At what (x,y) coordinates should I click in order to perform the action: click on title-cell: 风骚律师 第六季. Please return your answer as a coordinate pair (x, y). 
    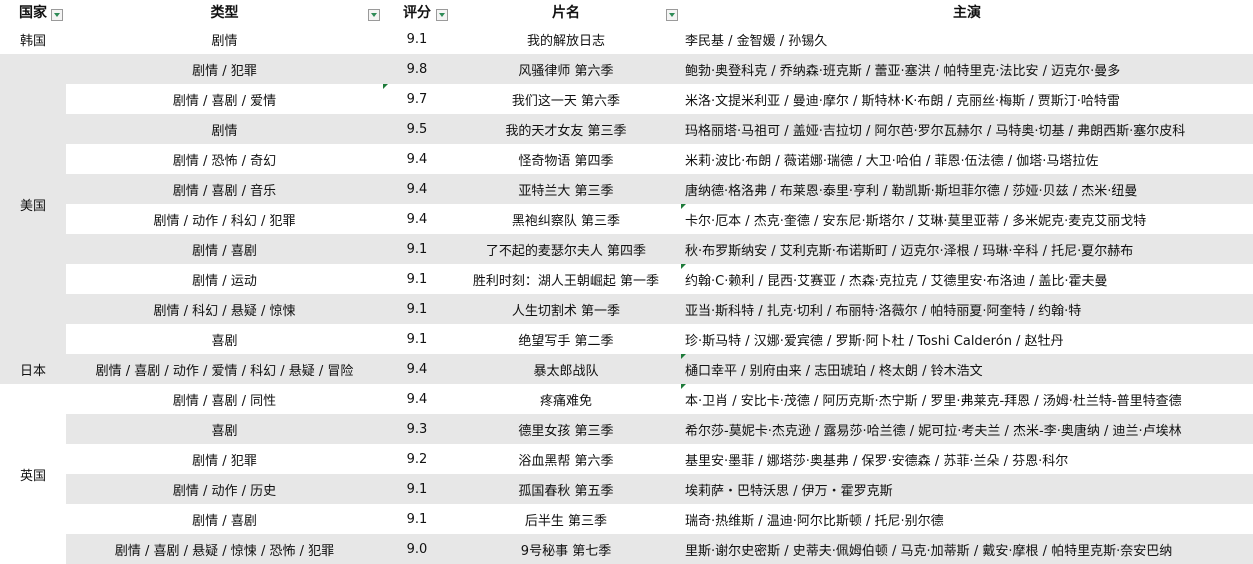
    Looking at the image, I should click on (566, 69).